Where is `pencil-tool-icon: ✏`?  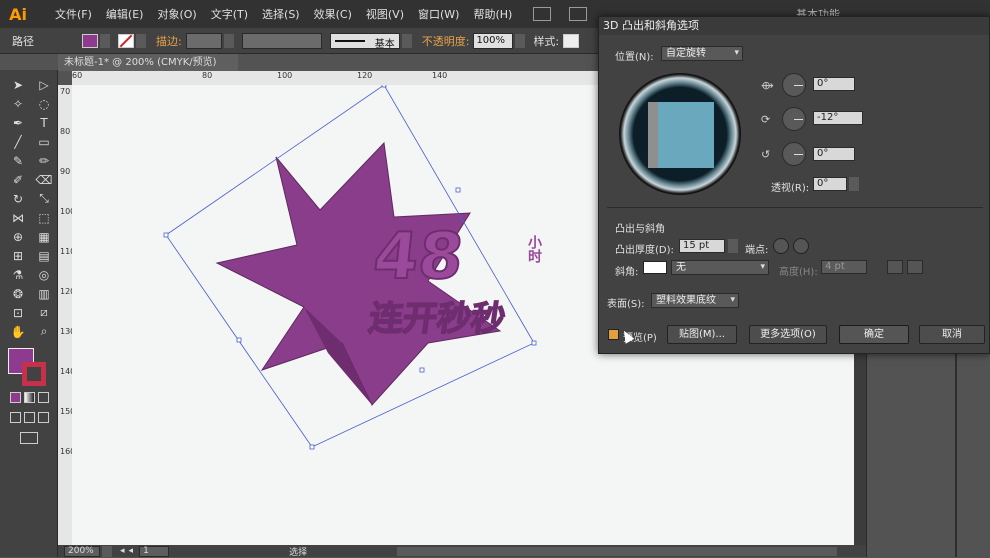
pencil-tool-icon: ✏ is located at coordinates (44, 160).